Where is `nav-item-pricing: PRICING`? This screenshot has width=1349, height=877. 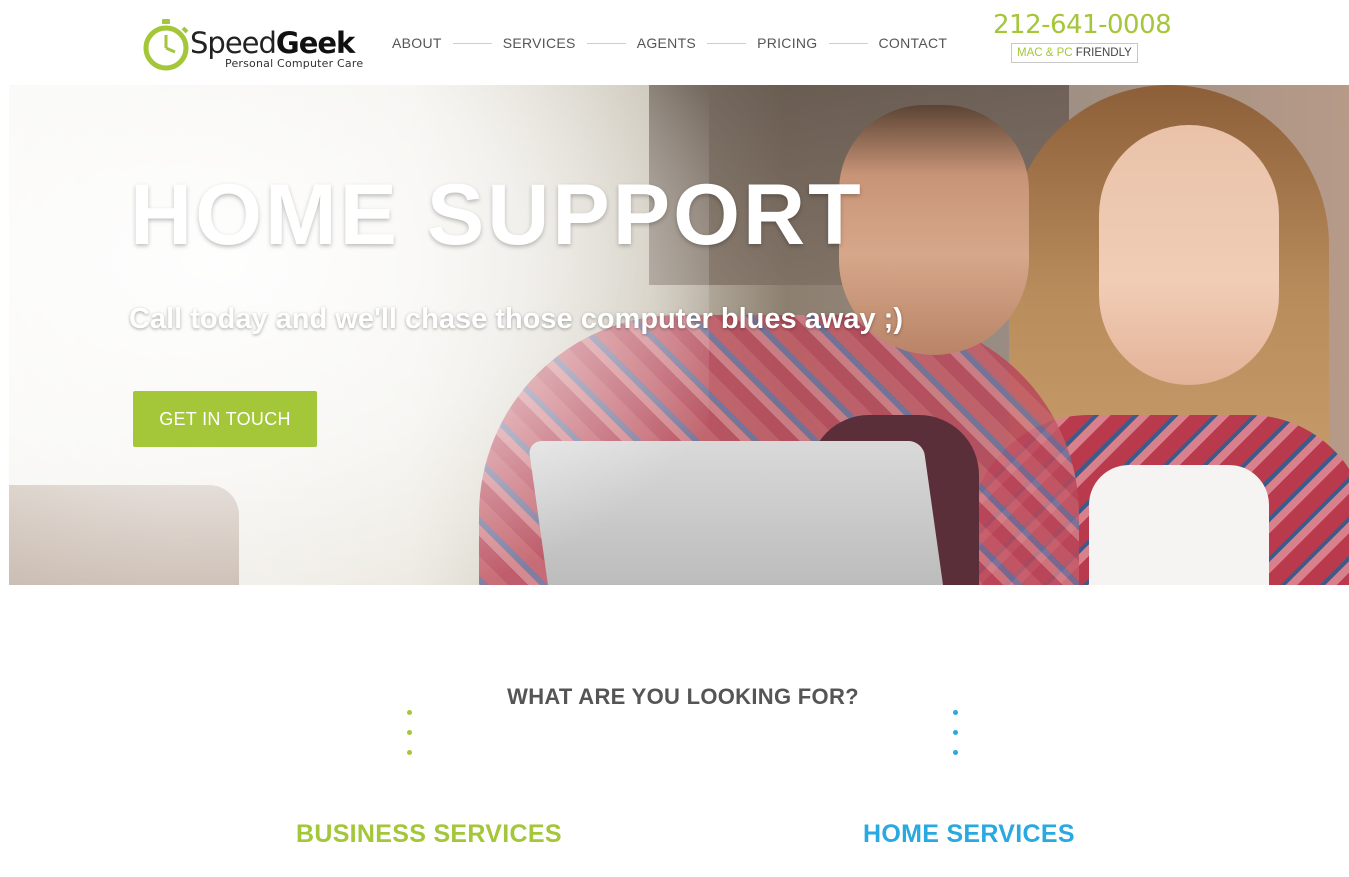
nav-item-pricing: PRICING is located at coordinates (787, 43).